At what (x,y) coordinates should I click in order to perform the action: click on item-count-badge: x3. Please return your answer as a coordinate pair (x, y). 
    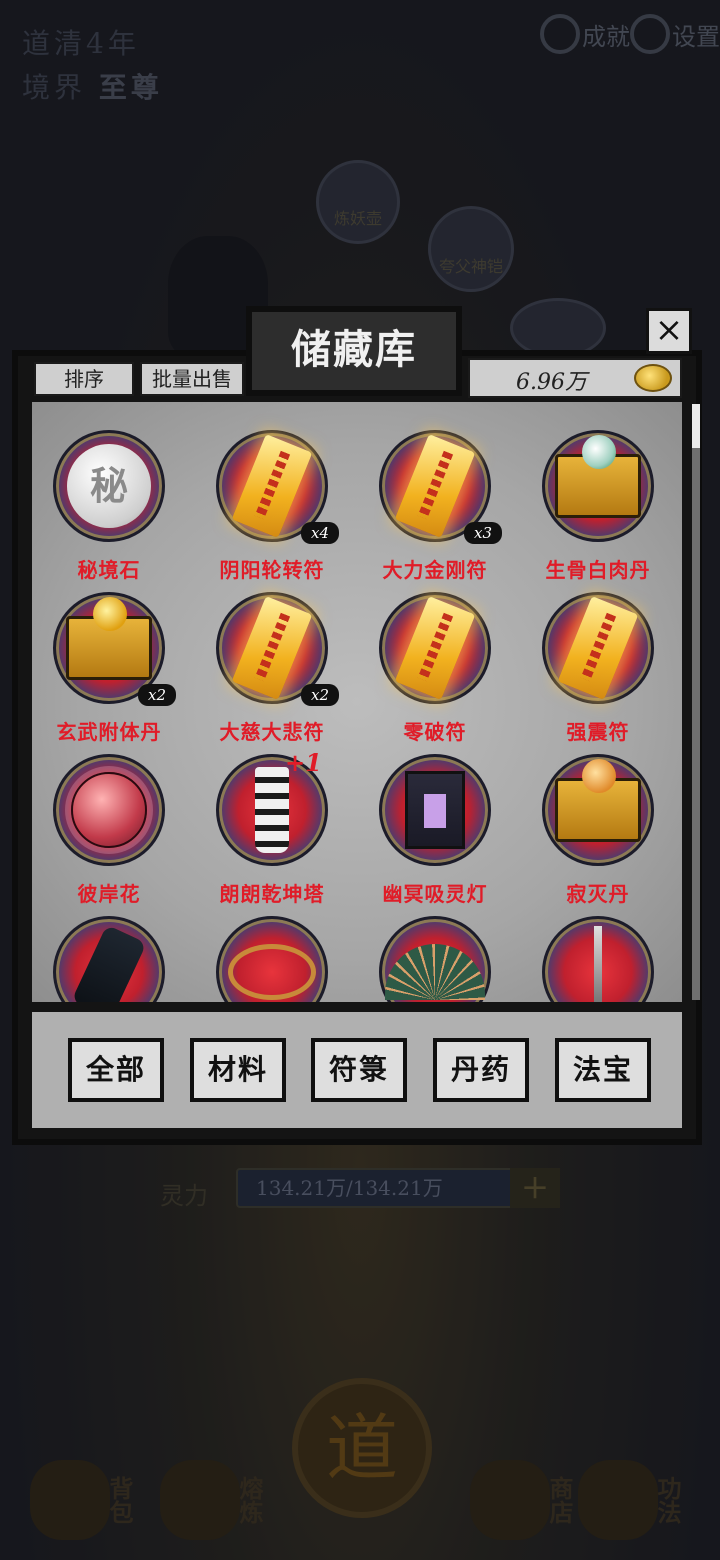
    Looking at the image, I should click on (483, 533).